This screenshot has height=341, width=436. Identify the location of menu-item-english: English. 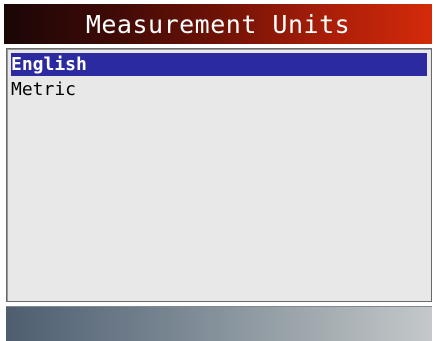
(219, 64).